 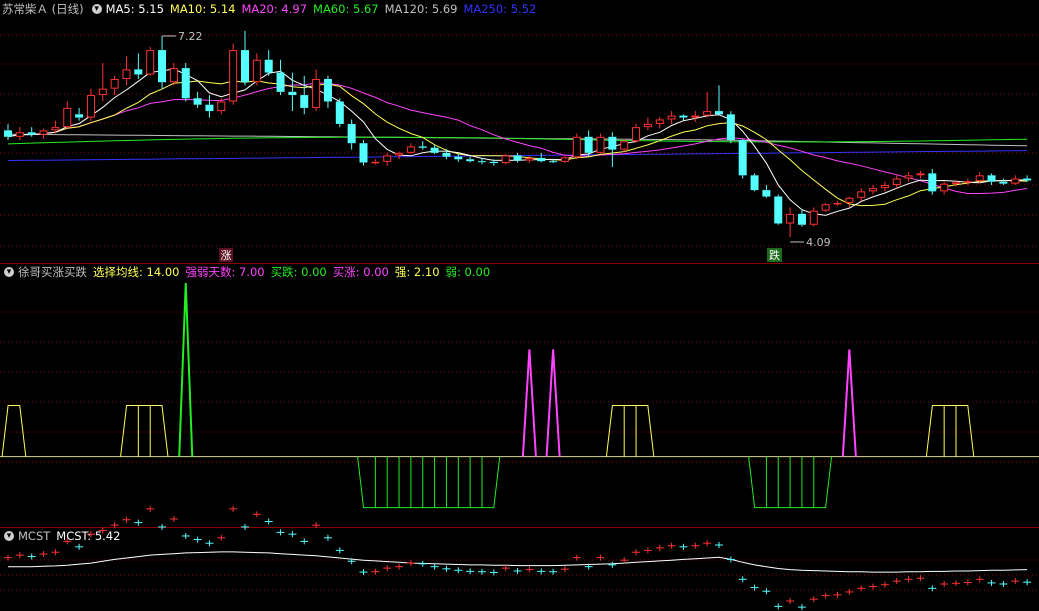 What do you see at coordinates (186, 369) in the screenshot?
I see `indicator-spike` at bounding box center [186, 369].